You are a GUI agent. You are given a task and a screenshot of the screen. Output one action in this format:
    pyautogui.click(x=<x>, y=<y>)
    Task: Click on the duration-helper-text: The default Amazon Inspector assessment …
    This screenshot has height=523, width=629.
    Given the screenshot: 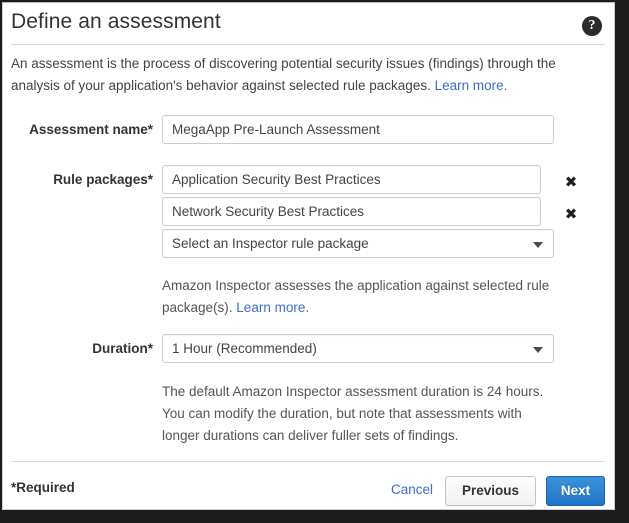 What is the action you would take?
    pyautogui.click(x=353, y=413)
    